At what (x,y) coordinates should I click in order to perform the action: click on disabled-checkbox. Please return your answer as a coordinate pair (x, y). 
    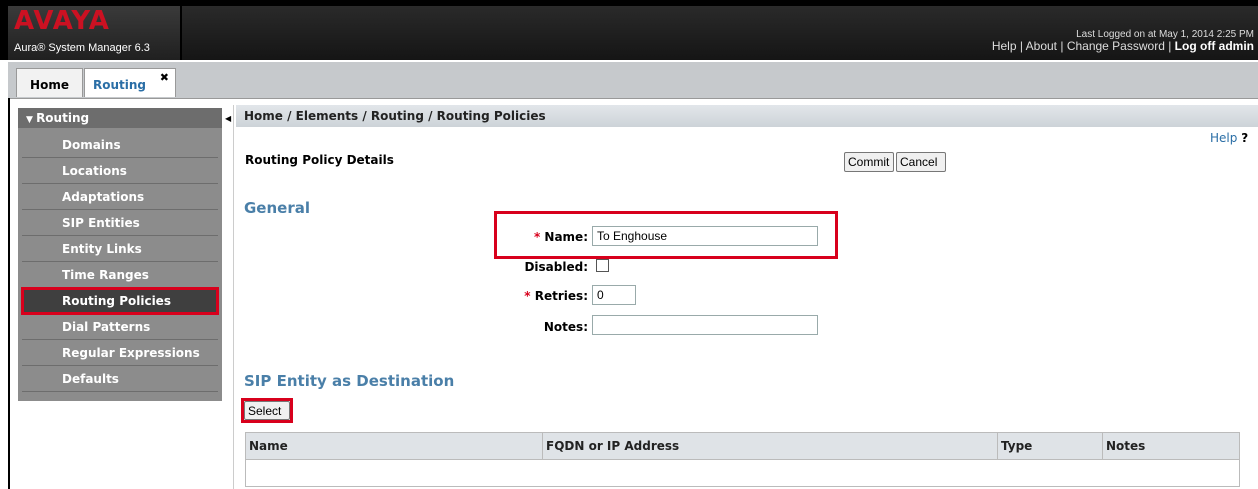
    Looking at the image, I should click on (602, 265).